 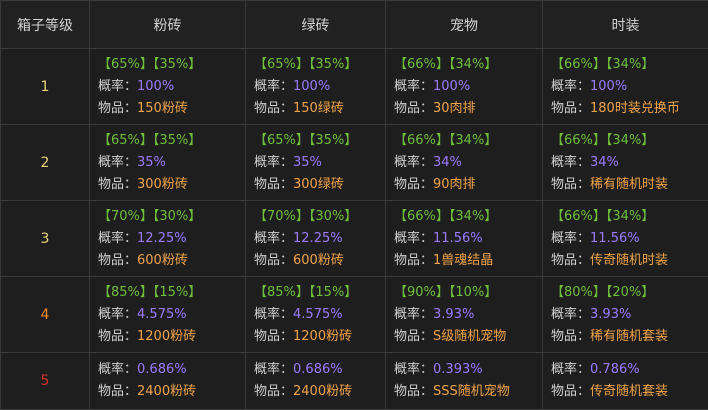 I want to click on item-value: 传奇随机套装, so click(x=629, y=391).